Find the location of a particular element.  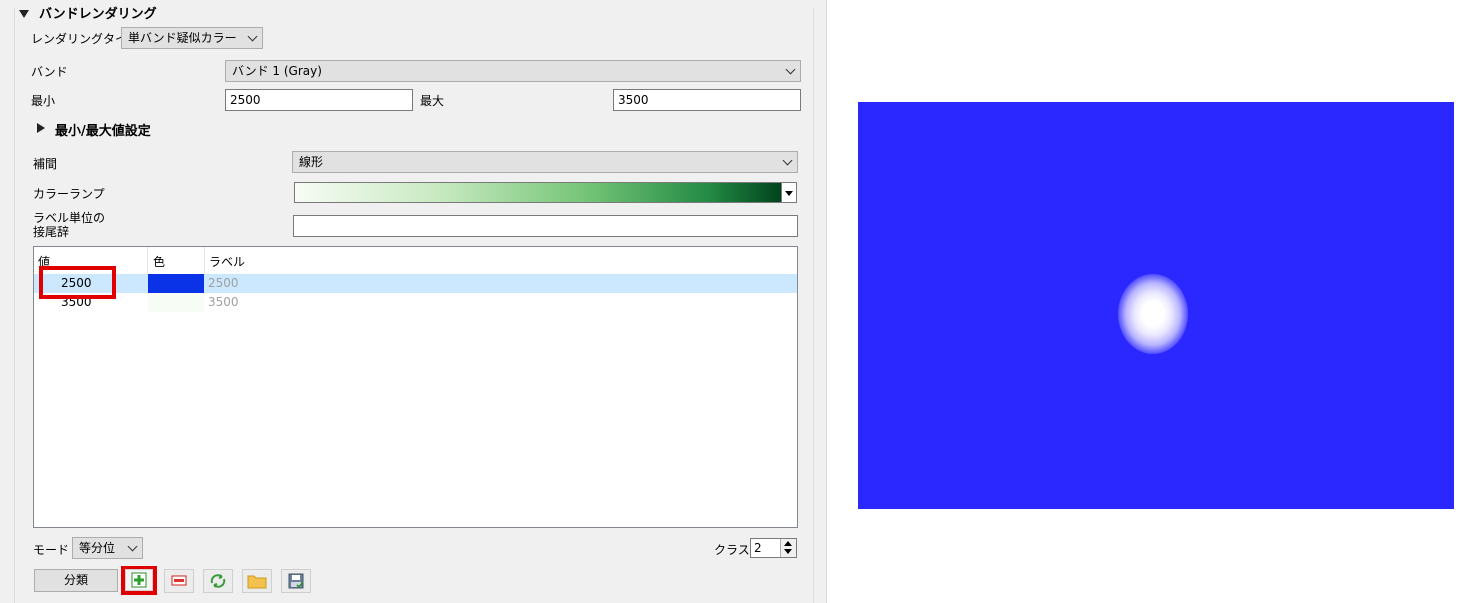

remove-class-button is located at coordinates (179, 581).